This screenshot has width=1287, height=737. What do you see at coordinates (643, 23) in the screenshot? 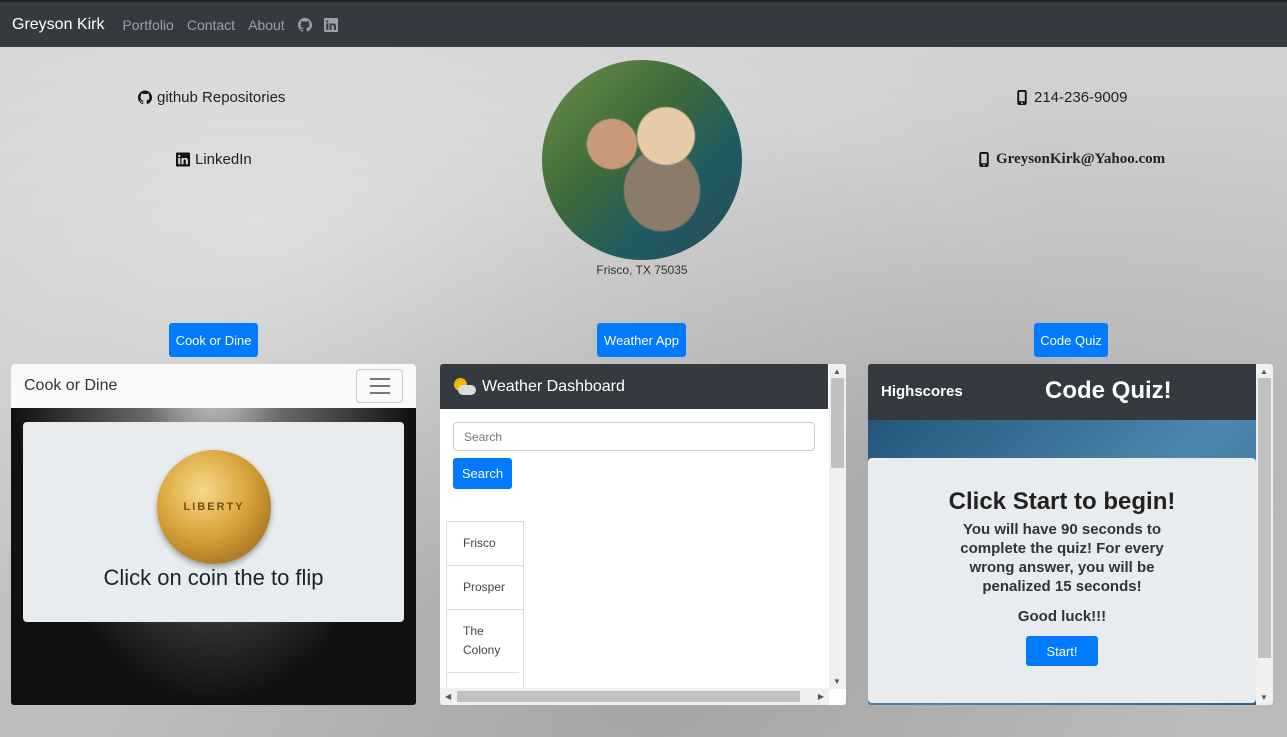
I see `navbar: Greyson Kirk Portfolio Contact About` at bounding box center [643, 23].